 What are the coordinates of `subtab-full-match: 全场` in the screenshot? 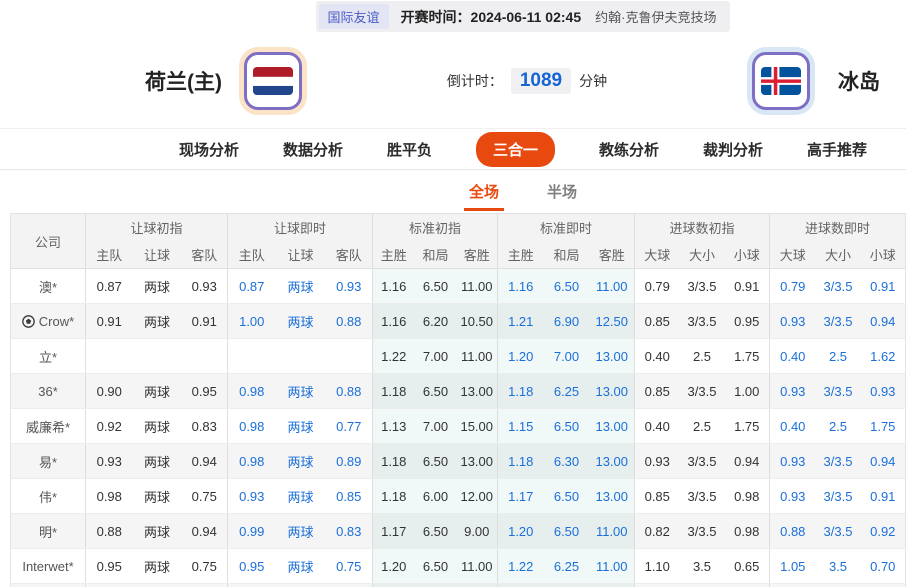 It's located at (484, 196).